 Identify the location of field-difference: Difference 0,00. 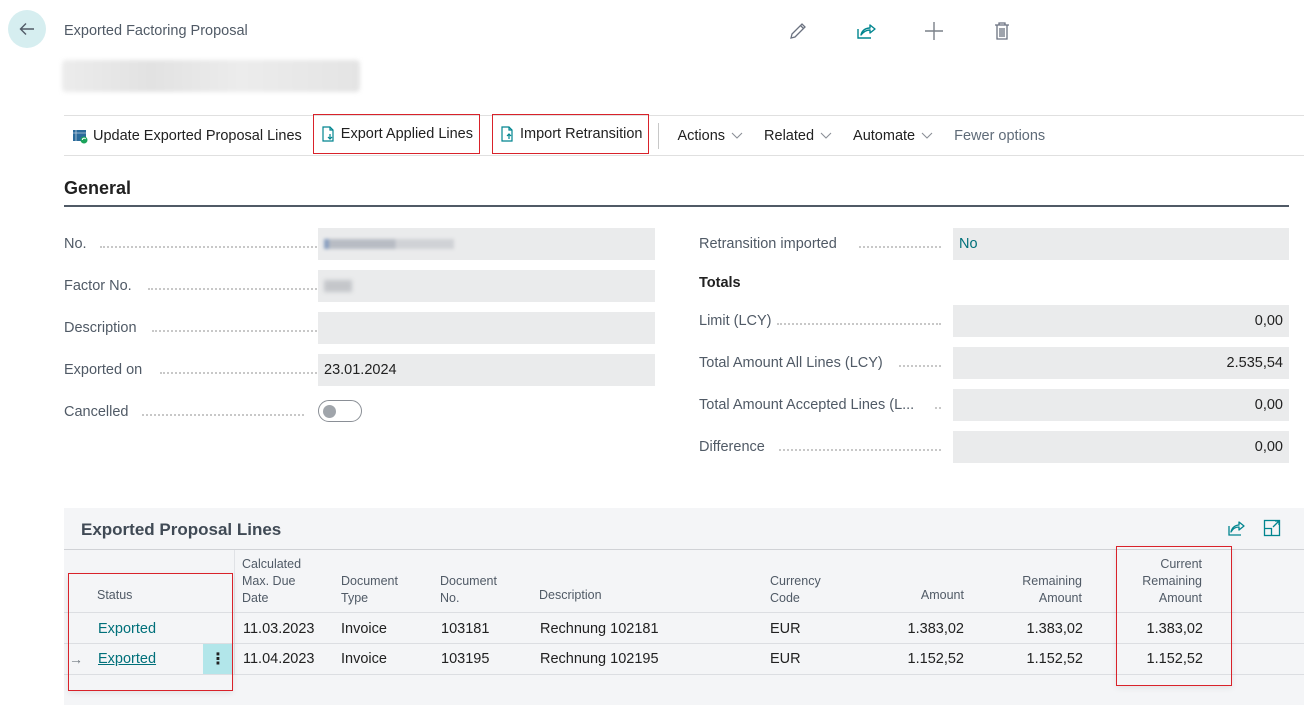
(994, 447).